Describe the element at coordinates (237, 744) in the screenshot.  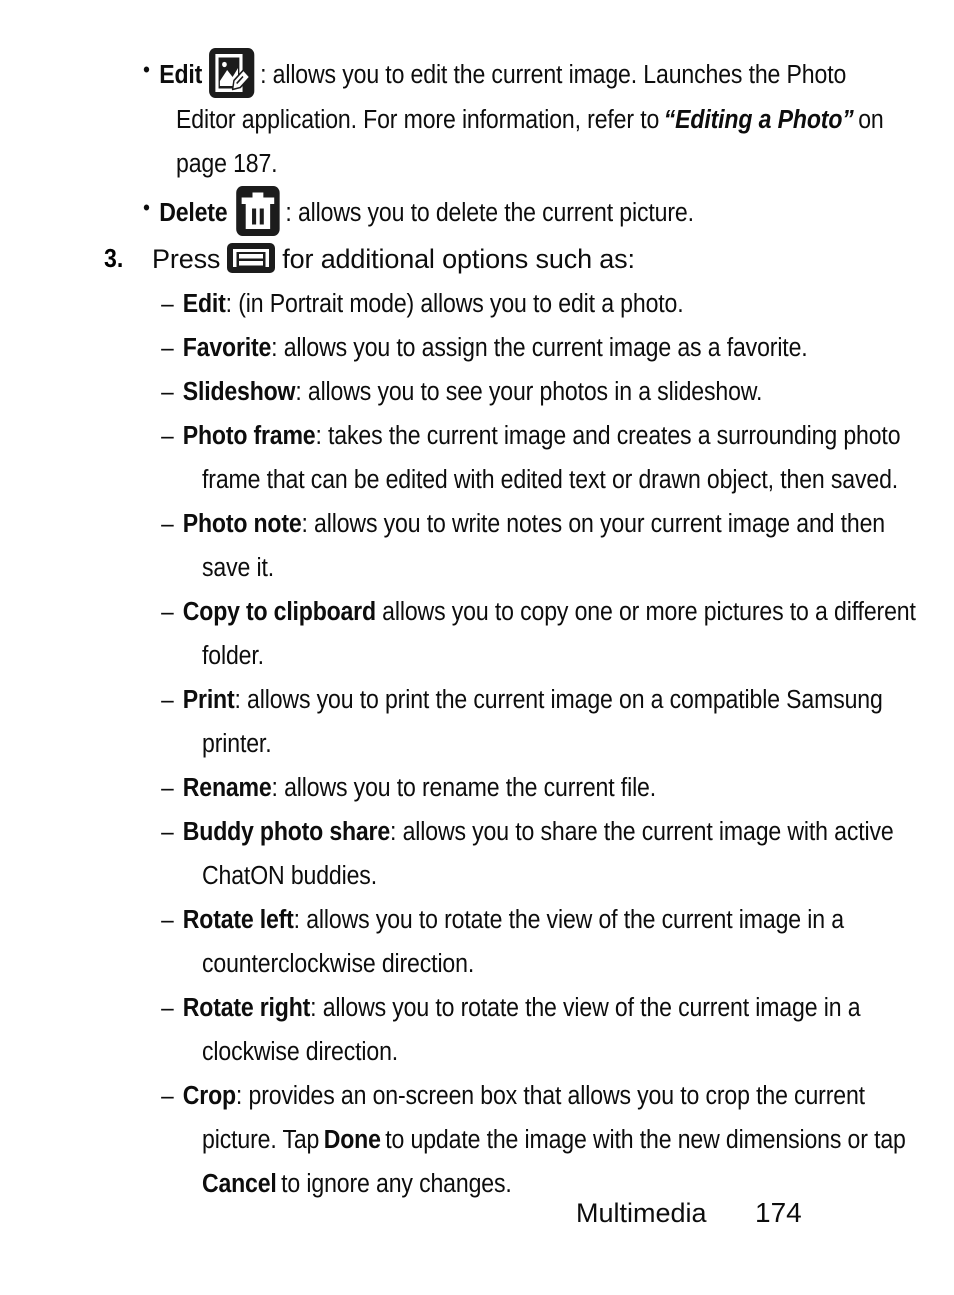
I see `option-desc-cont: printer.` at that location.